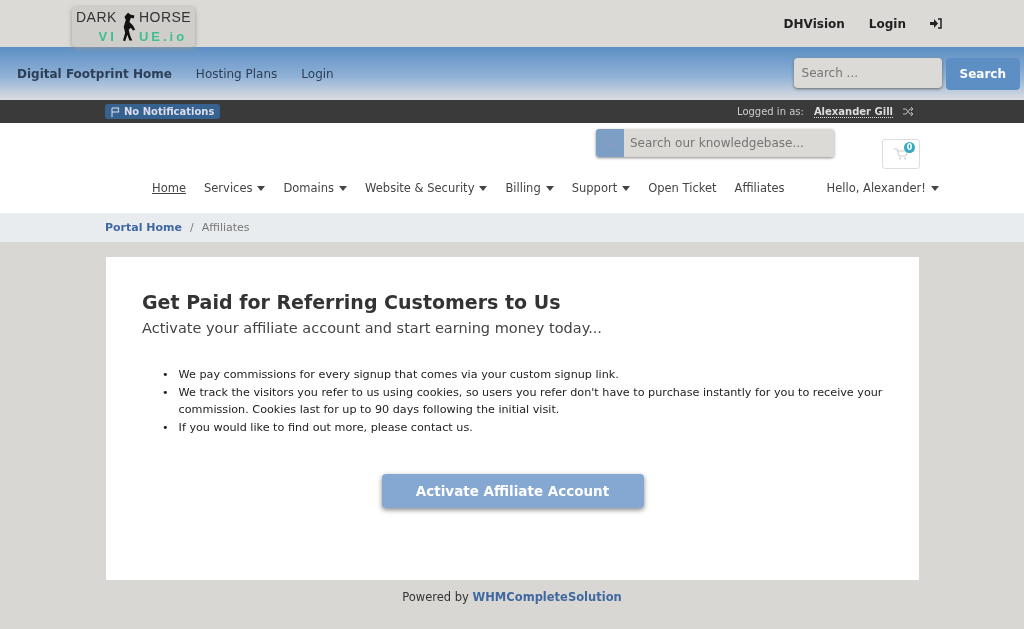 Image resolution: width=1024 pixels, height=629 pixels. What do you see at coordinates (682, 188) in the screenshot?
I see `menu-item: Open Ticket` at bounding box center [682, 188].